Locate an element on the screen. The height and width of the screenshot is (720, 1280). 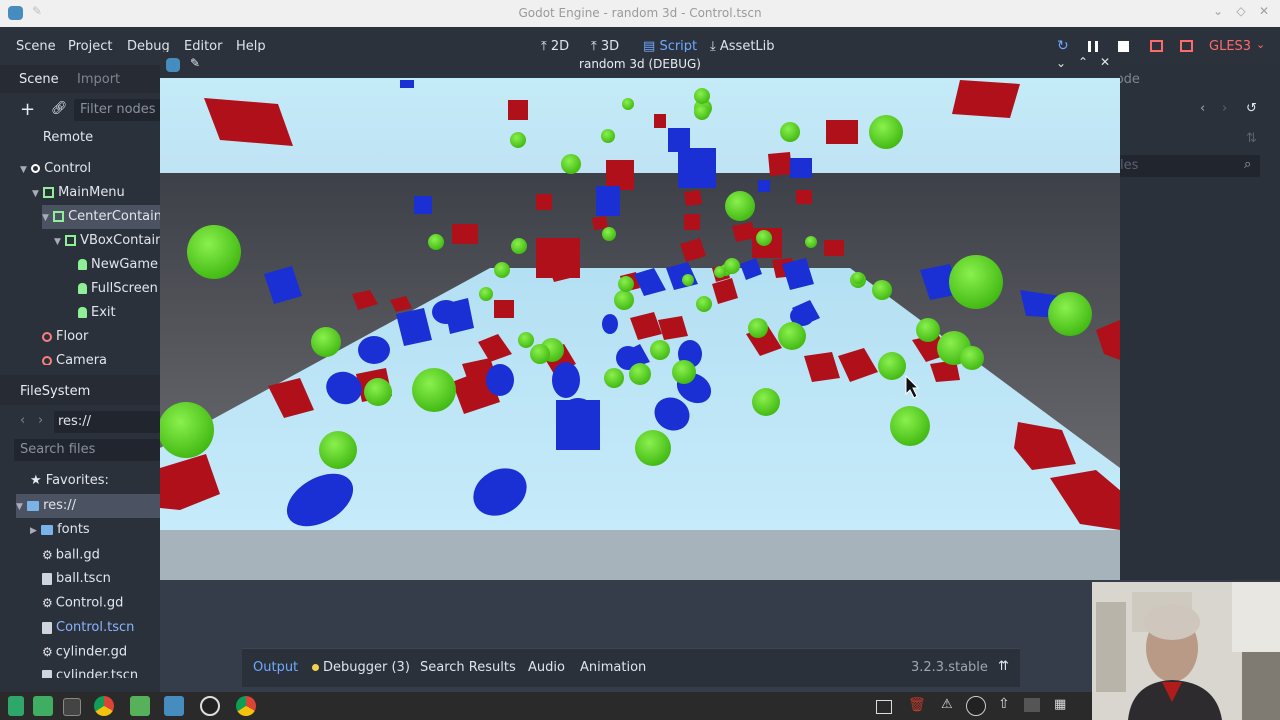
fs-item-cylinder-tscn: cylinder.tscn is located at coordinates (90, 671).